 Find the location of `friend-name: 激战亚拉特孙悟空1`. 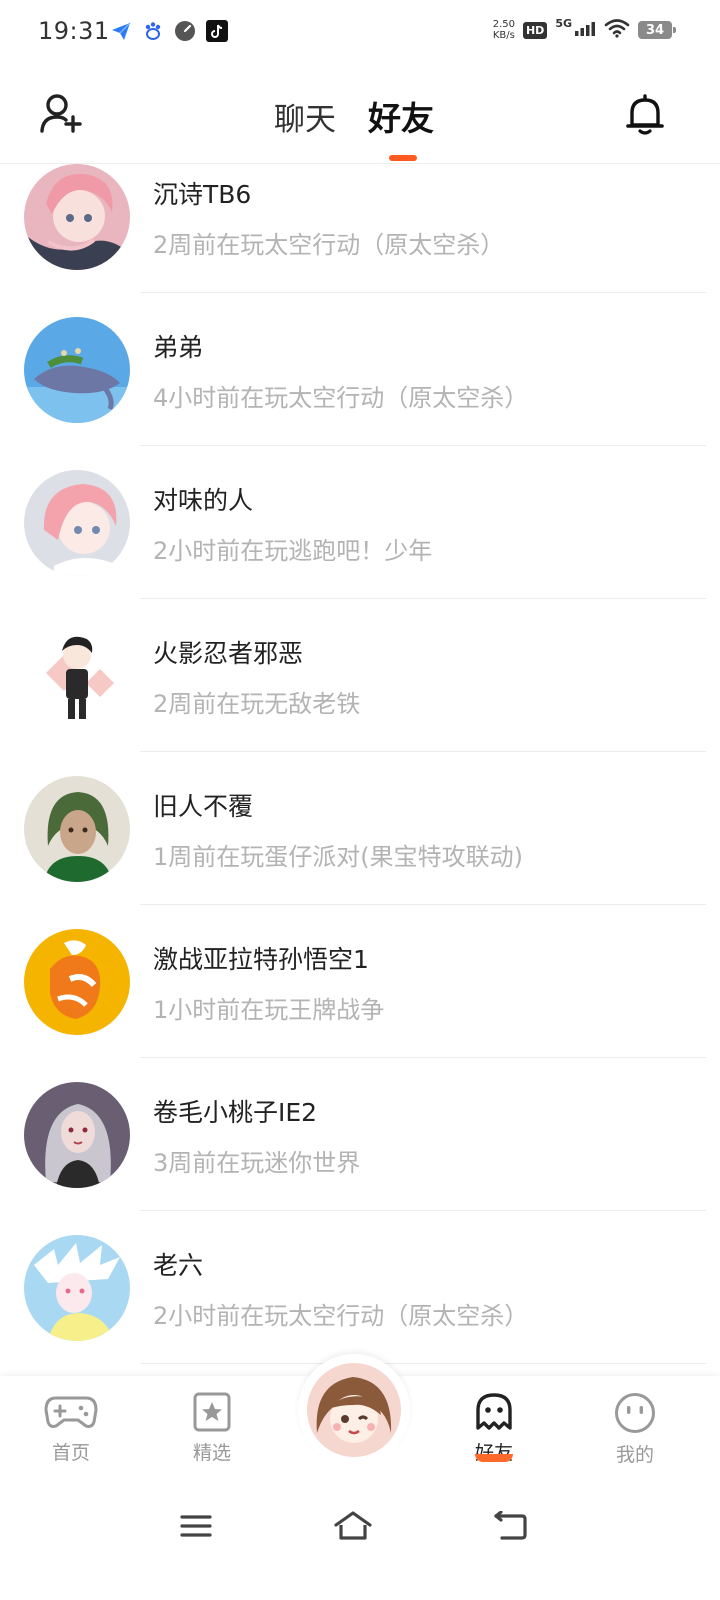

friend-name: 激战亚拉特孙悟空1 is located at coordinates (261, 959).